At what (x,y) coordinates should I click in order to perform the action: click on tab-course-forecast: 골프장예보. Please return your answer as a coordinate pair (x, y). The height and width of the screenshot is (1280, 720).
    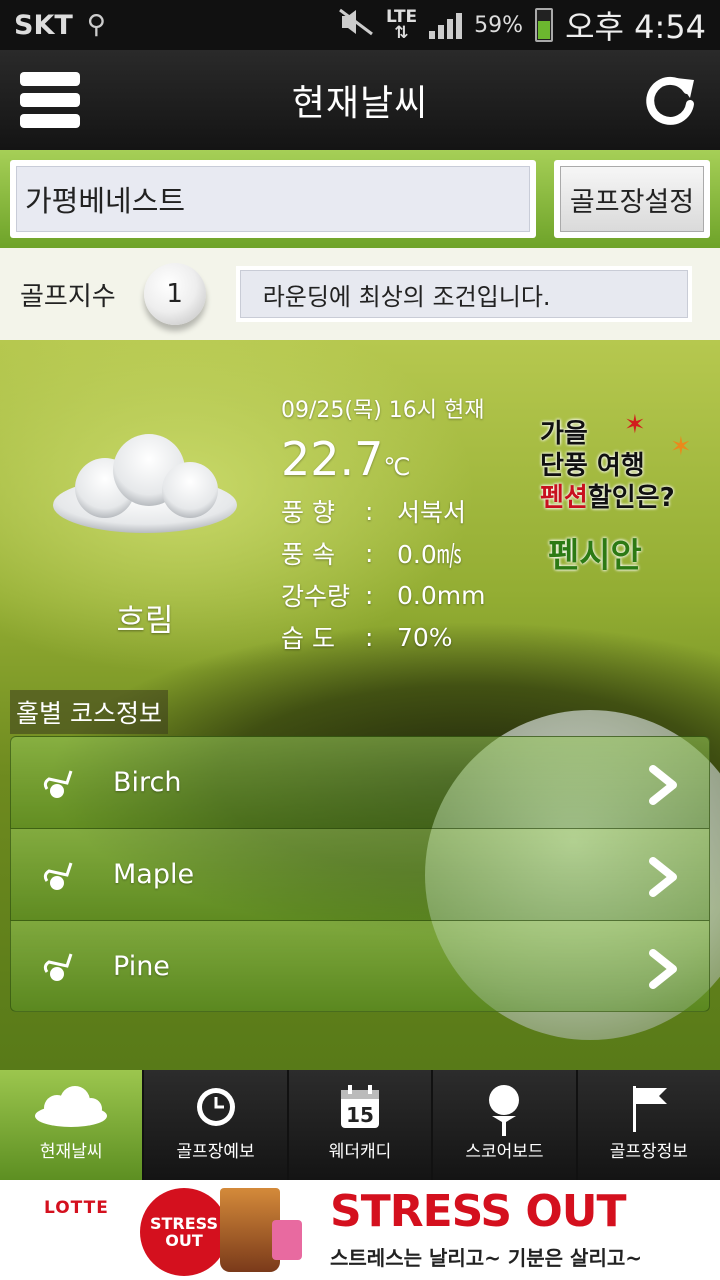
    Looking at the image, I should click on (215, 1125).